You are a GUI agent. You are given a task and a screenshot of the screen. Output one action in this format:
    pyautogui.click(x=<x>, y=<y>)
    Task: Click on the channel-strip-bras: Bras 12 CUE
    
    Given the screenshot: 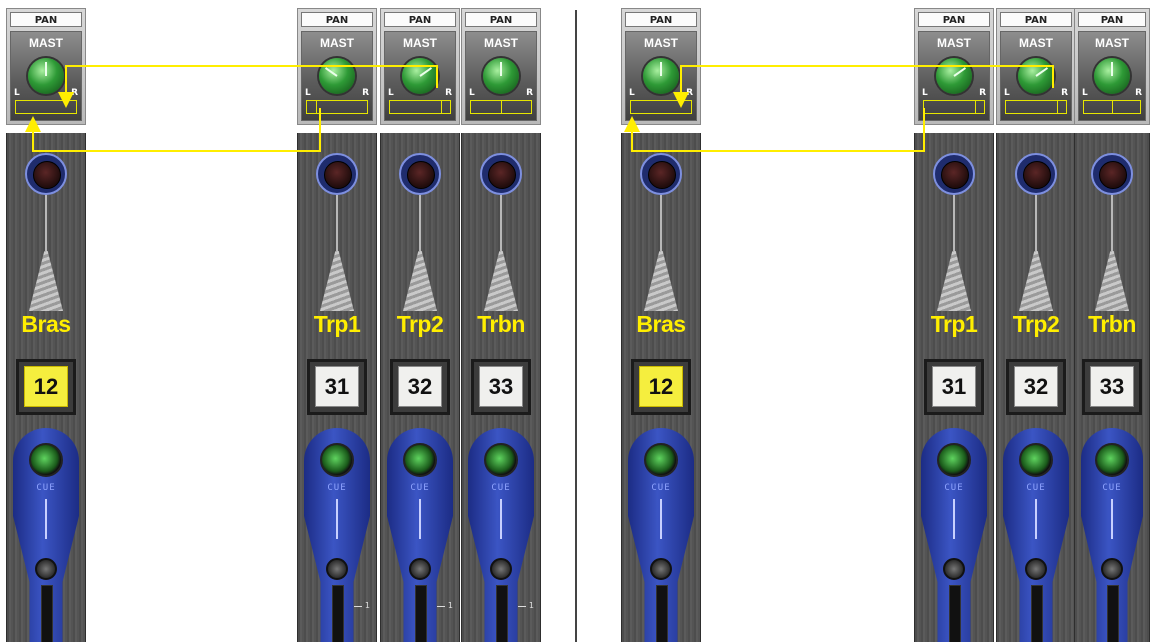 What is the action you would take?
    pyautogui.click(x=661, y=387)
    